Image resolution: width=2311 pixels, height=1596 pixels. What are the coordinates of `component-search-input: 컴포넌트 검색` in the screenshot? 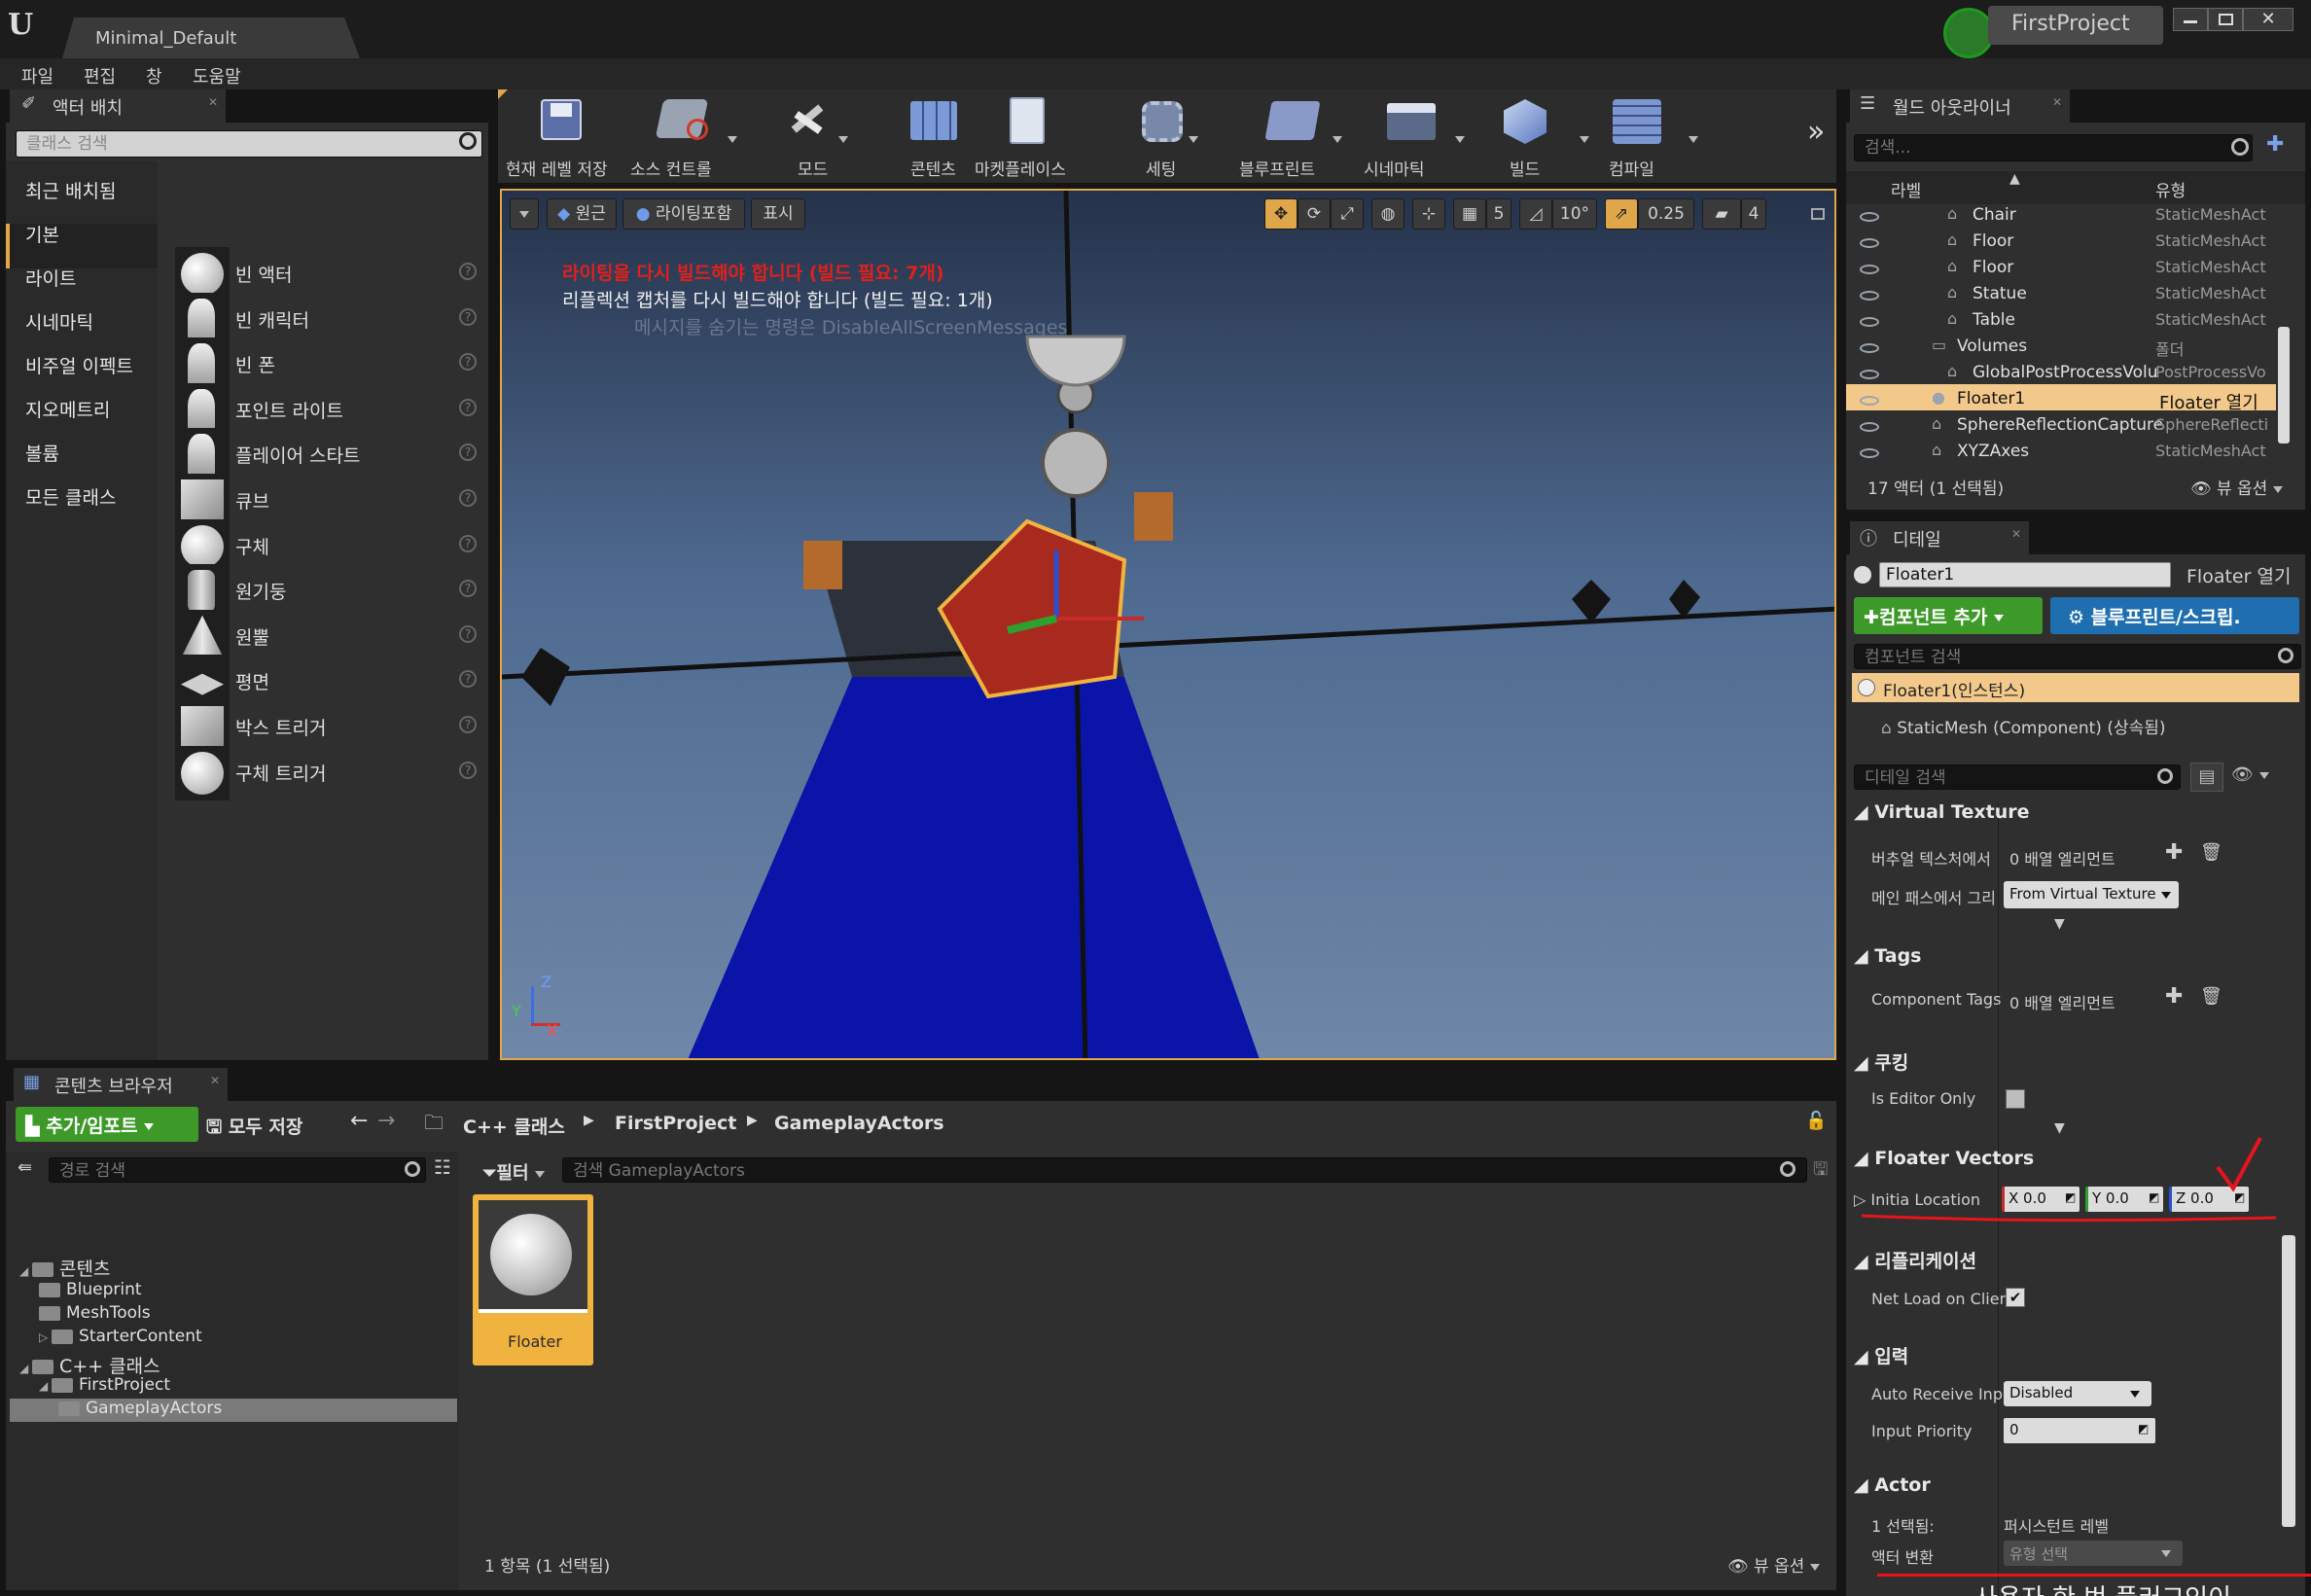 It's located at (2077, 657).